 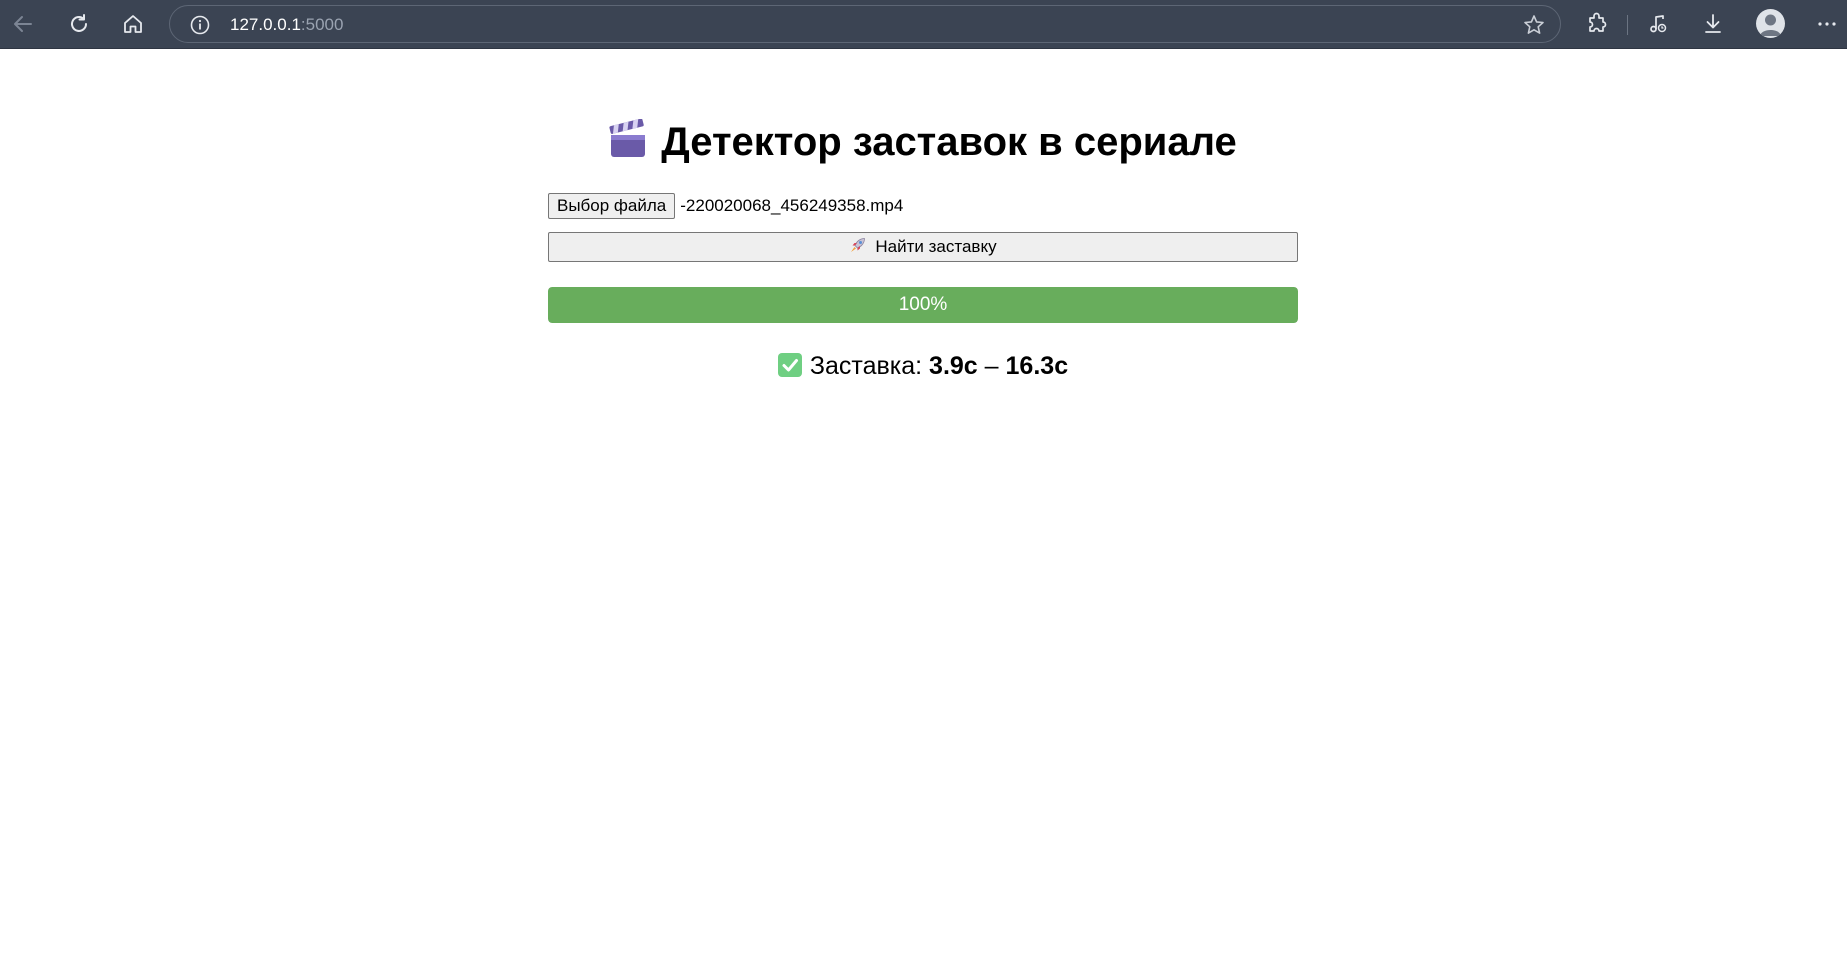 I want to click on page-title: Детектор заставок в сериале, so click(x=923, y=143).